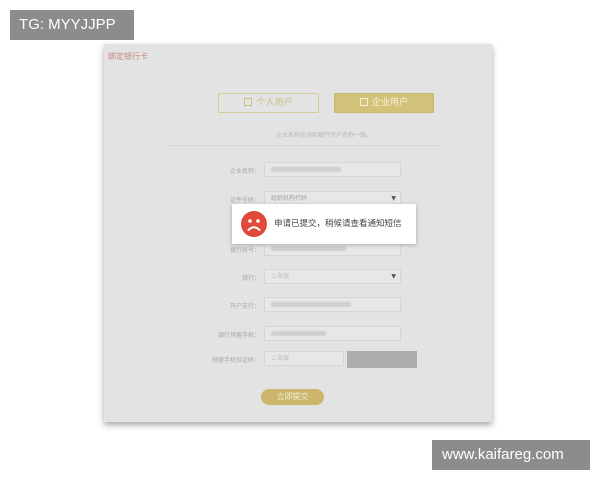  What do you see at coordinates (323, 135) in the screenshot?
I see `notice-text: 企业名称必须和银行开户名称一致。` at bounding box center [323, 135].